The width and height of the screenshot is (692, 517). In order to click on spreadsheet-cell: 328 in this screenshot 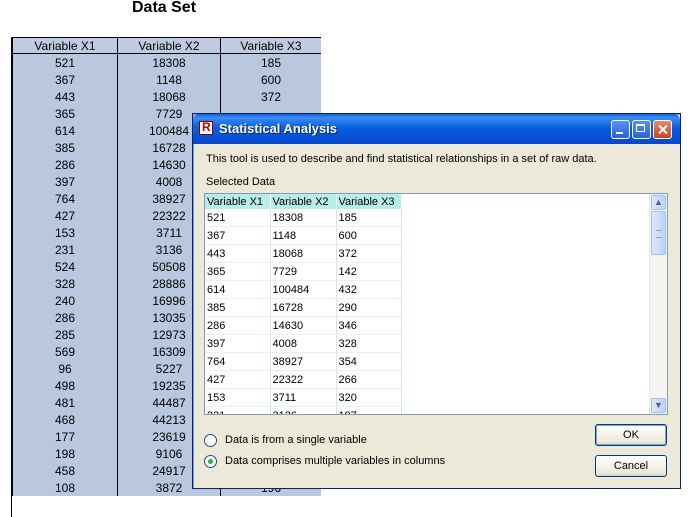, I will do `click(65, 283)`.